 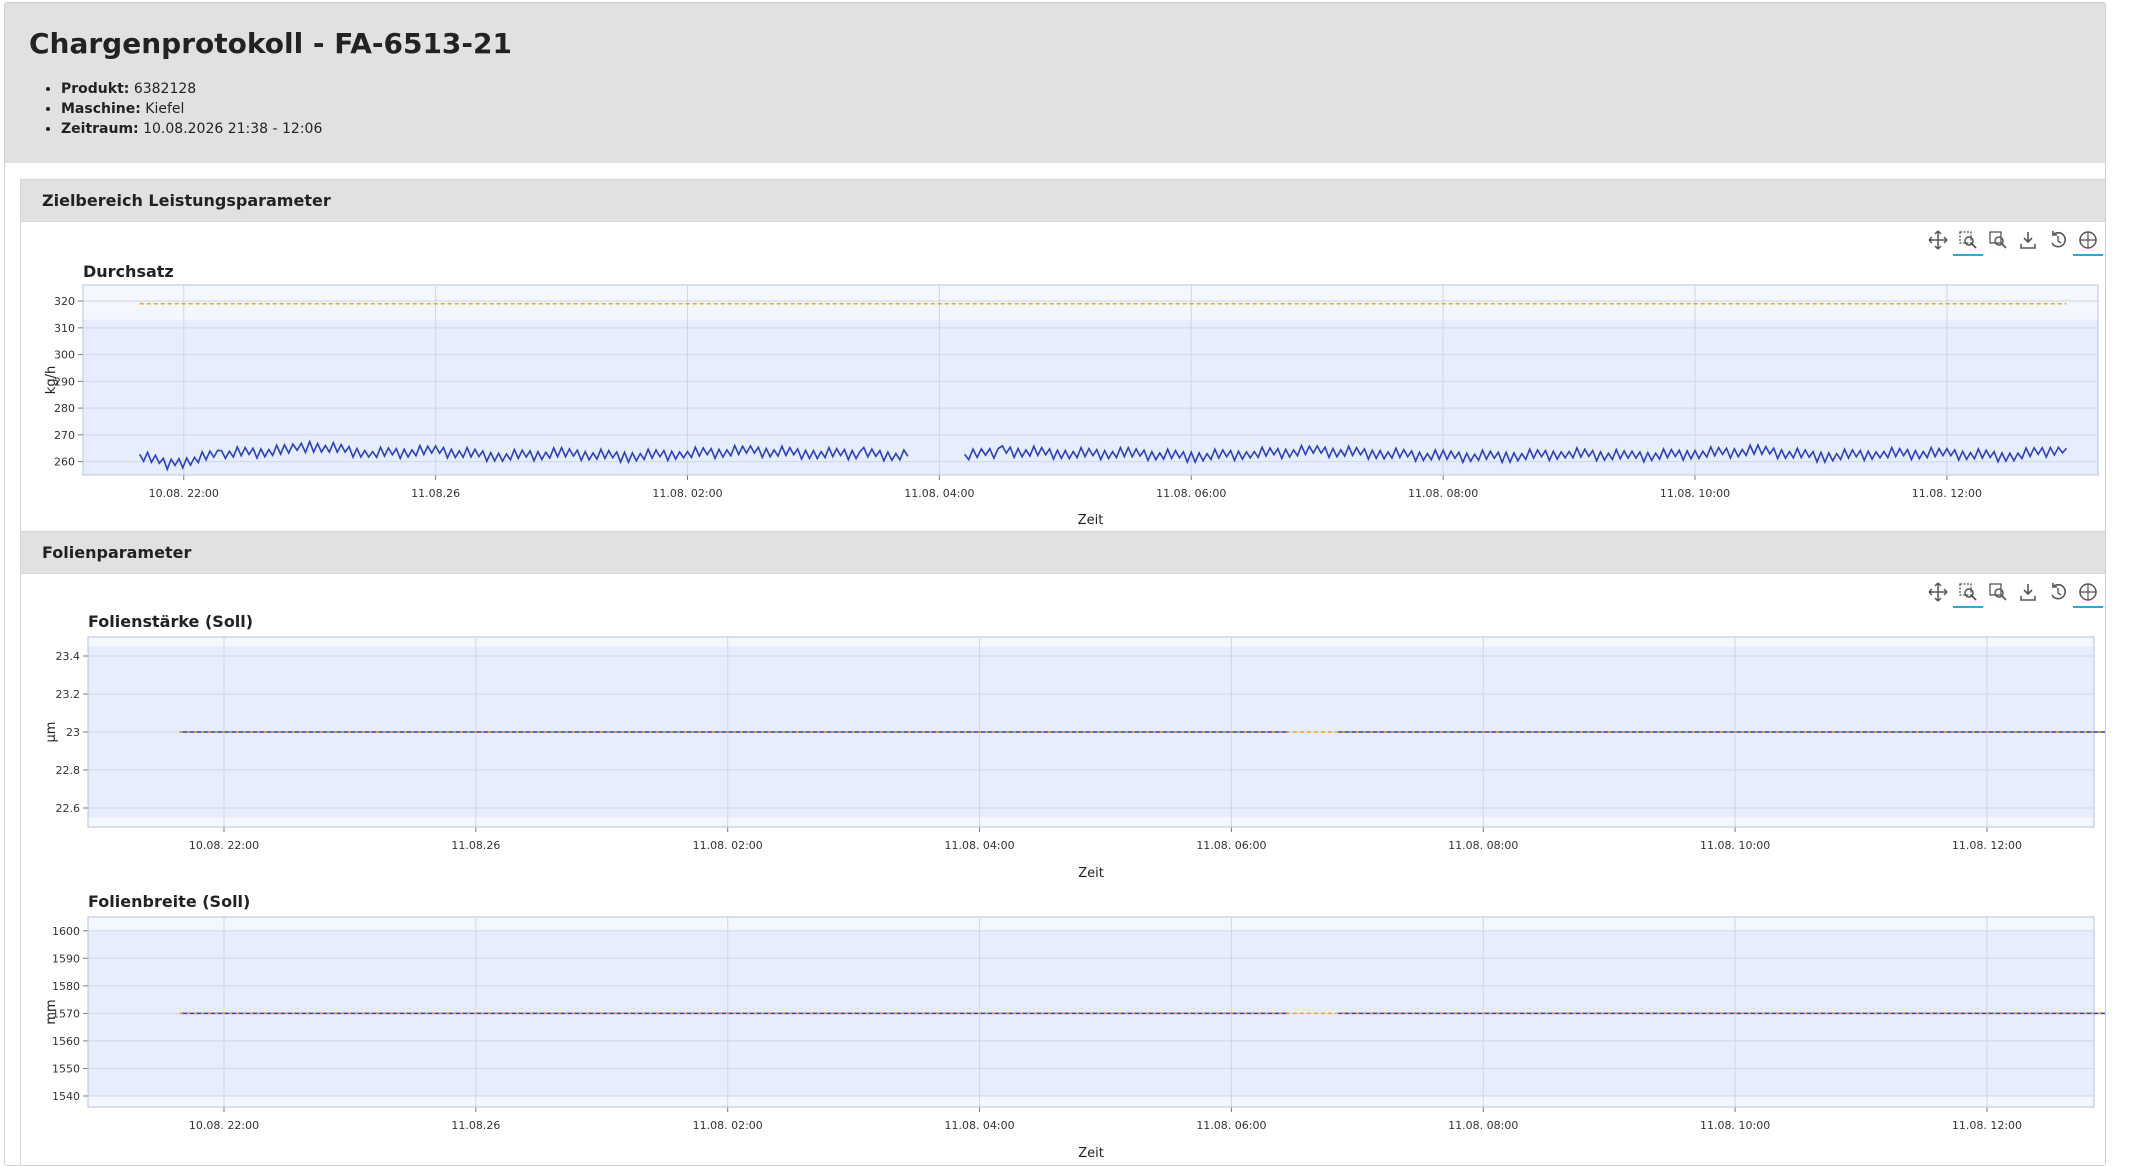 What do you see at coordinates (186, 200) in the screenshot?
I see `panel-title: Zielbereich Leistungsparameter` at bounding box center [186, 200].